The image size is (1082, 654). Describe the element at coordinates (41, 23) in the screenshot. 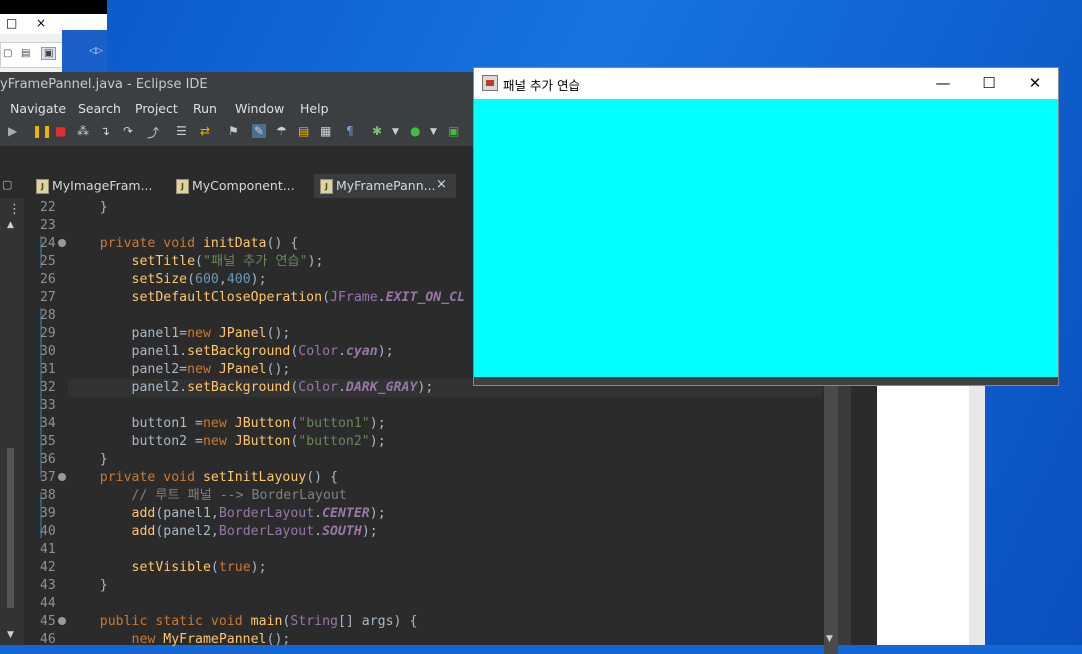

I see `close-button: ×` at that location.